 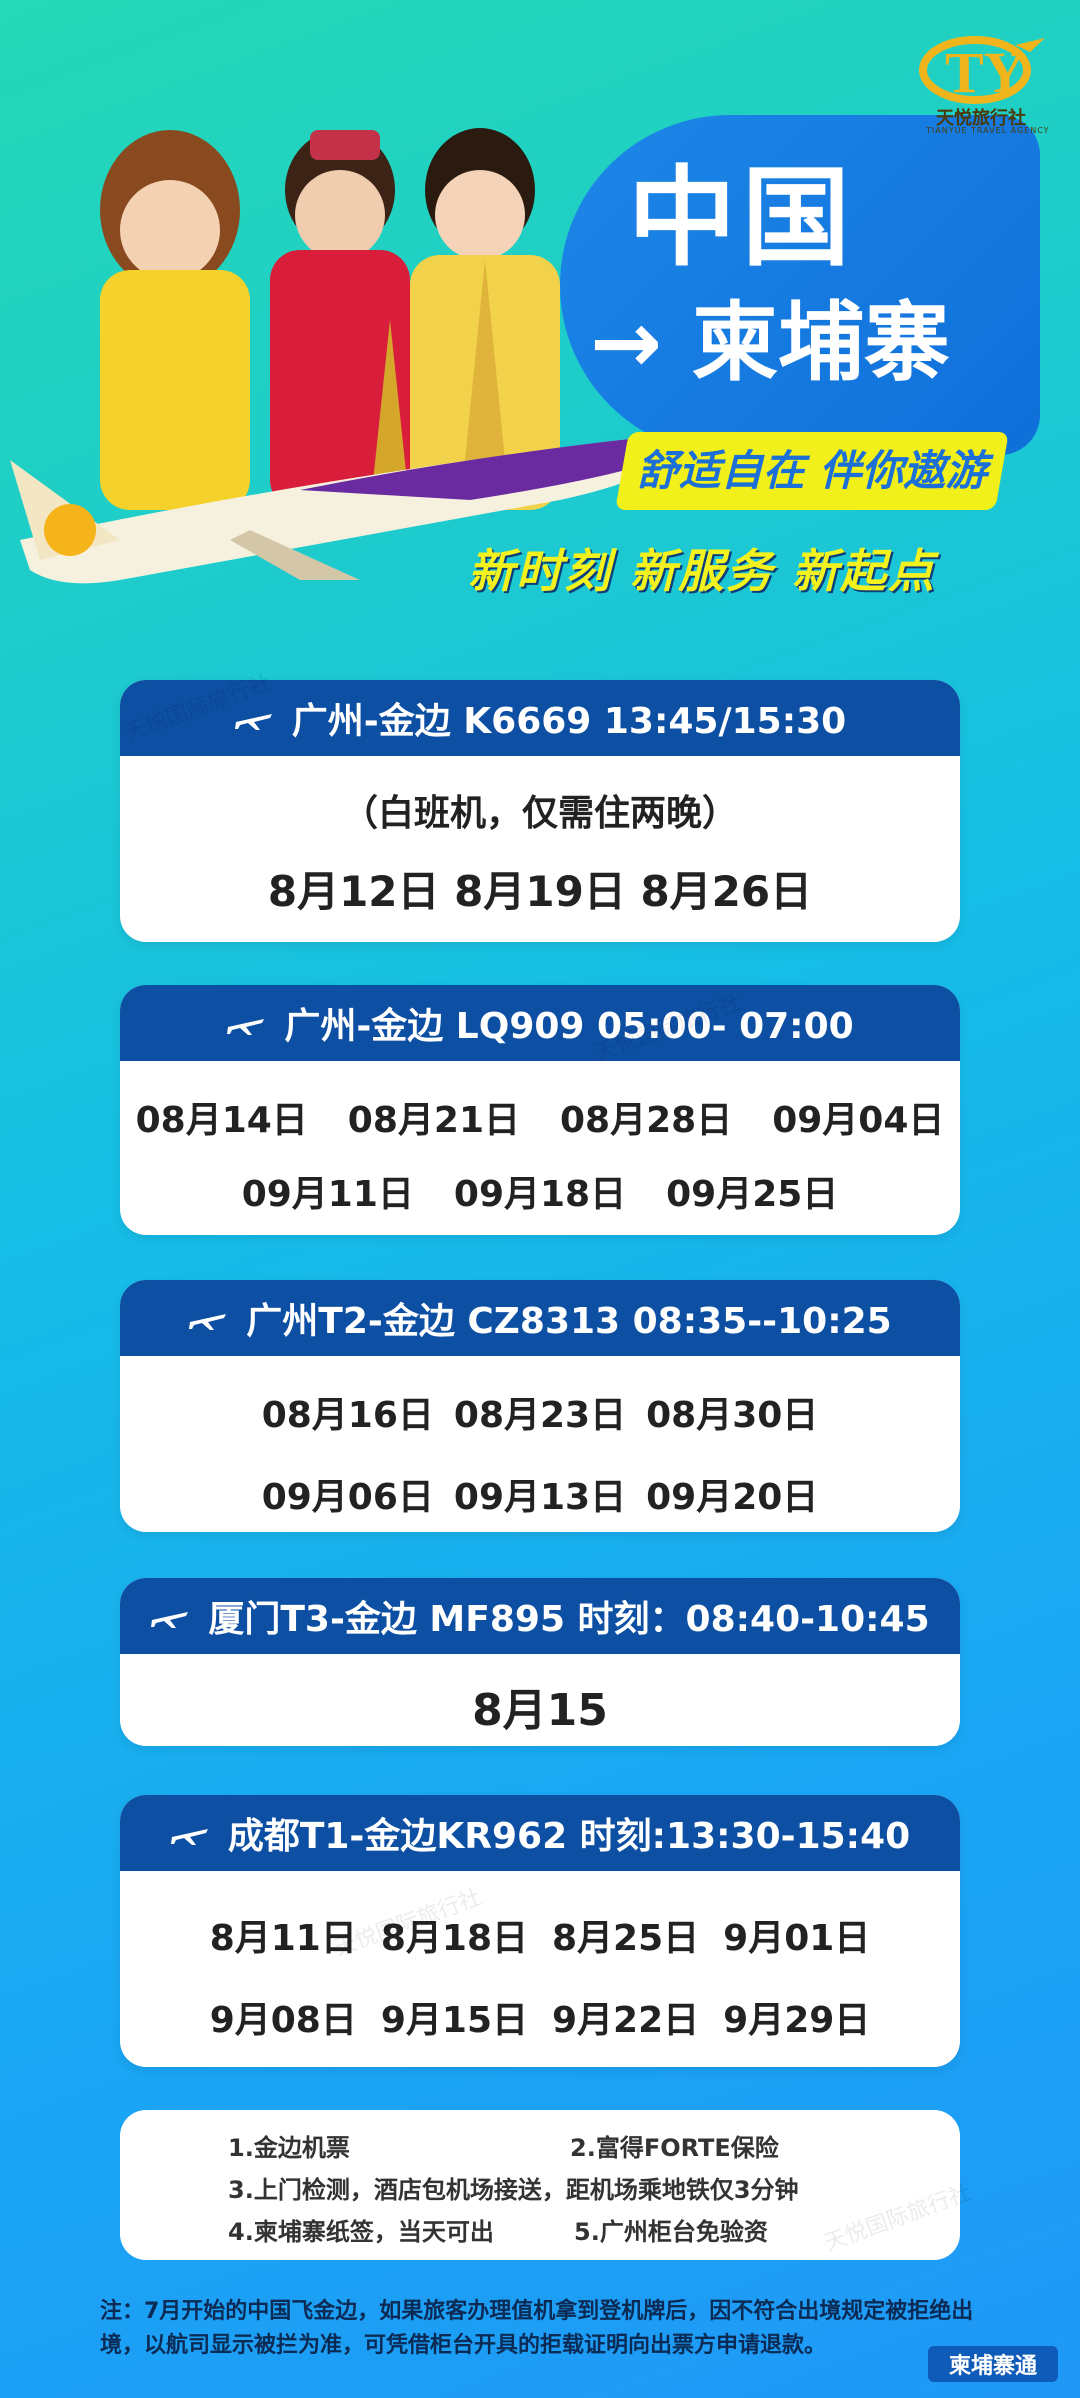 I want to click on date: 8月25日, so click(x=626, y=1938).